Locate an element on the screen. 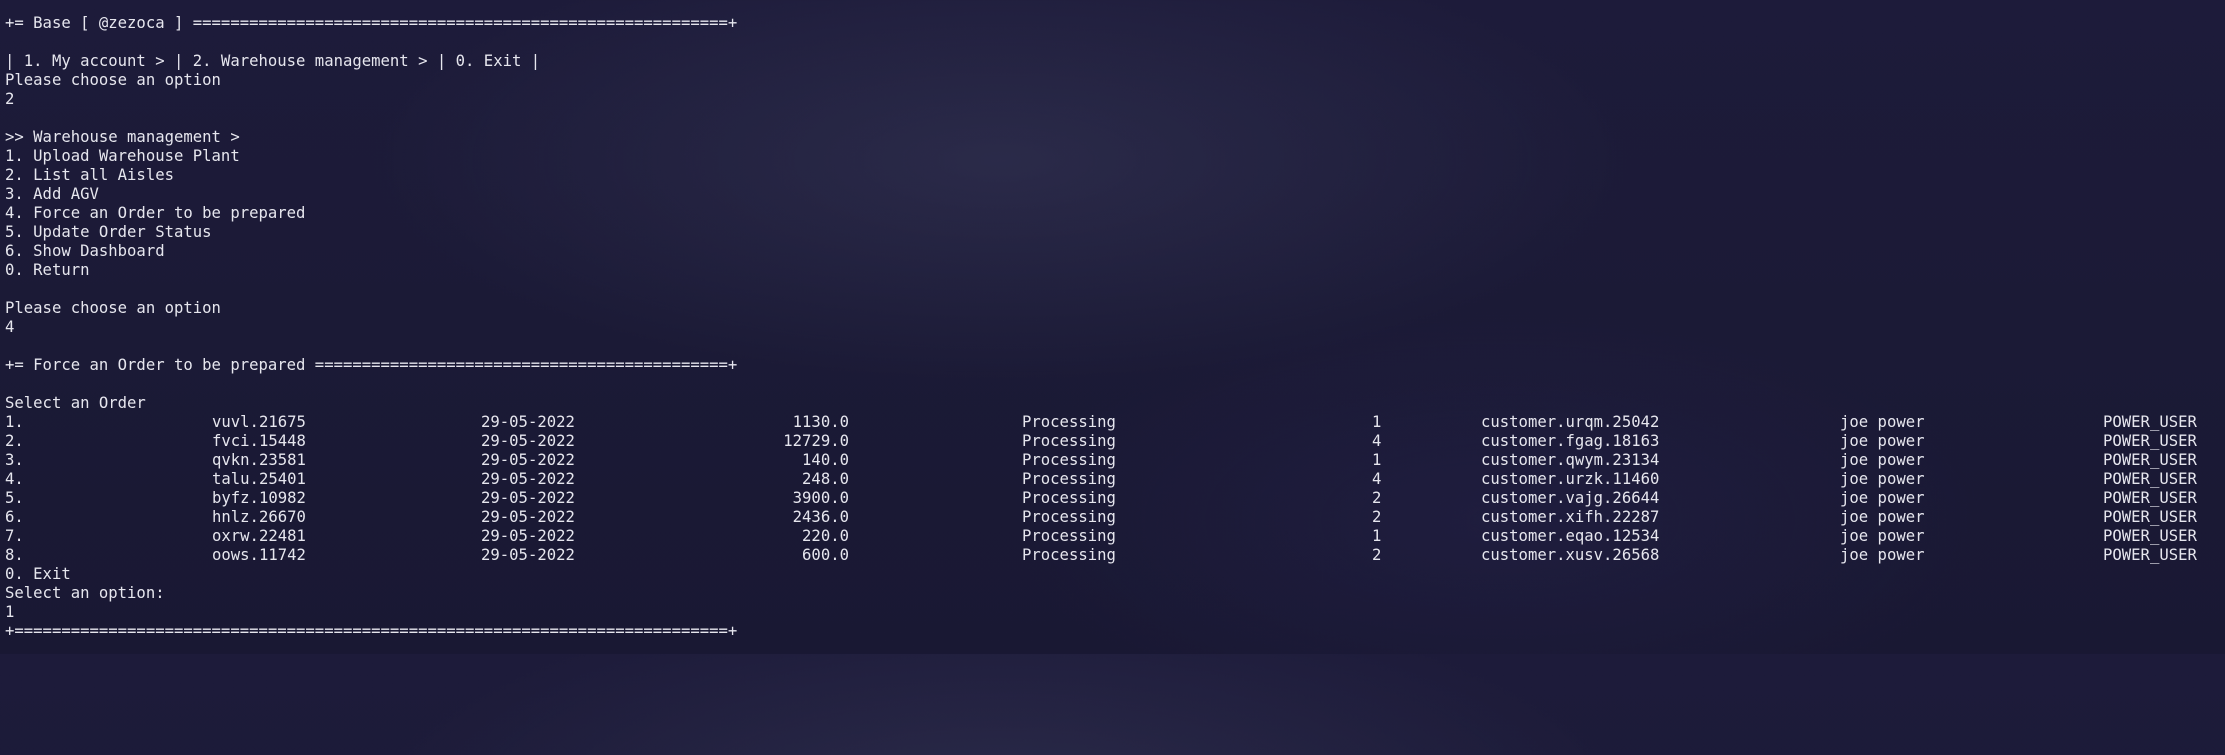  user-input: 2 is located at coordinates (10, 99).